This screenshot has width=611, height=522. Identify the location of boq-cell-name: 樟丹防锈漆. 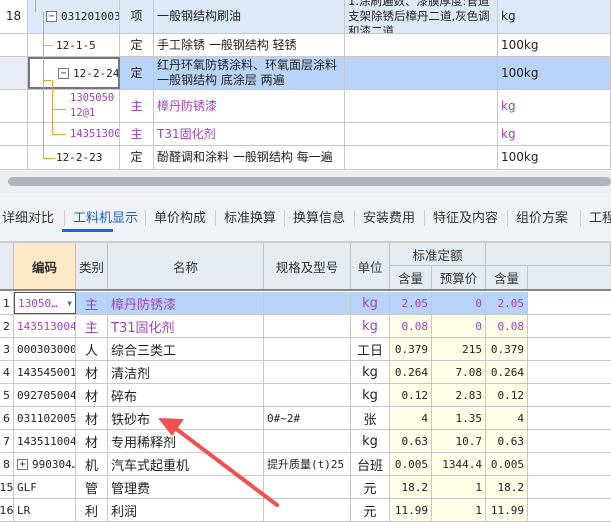
(249, 106).